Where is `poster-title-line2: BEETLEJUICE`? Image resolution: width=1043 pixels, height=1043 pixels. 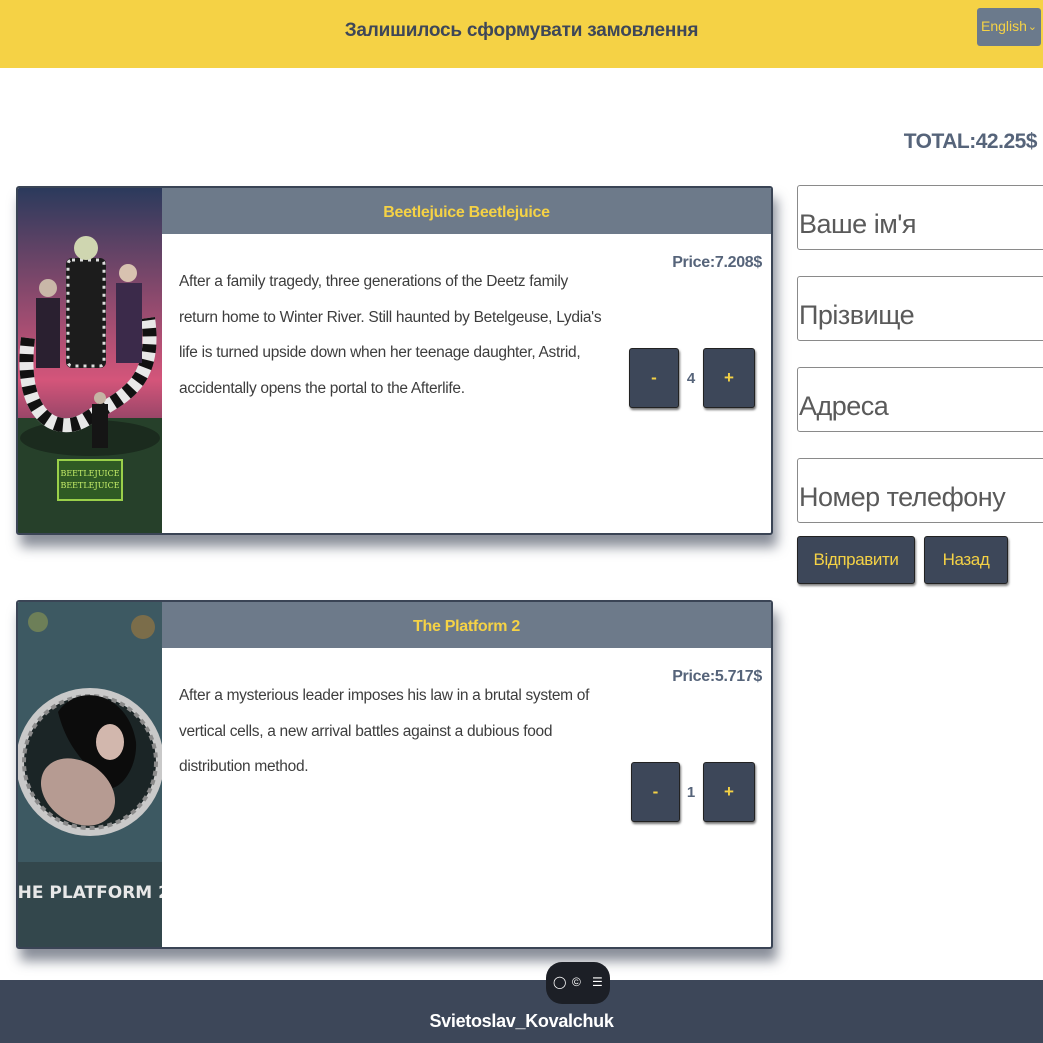 poster-title-line2: BEETLEJUICE is located at coordinates (89, 485).